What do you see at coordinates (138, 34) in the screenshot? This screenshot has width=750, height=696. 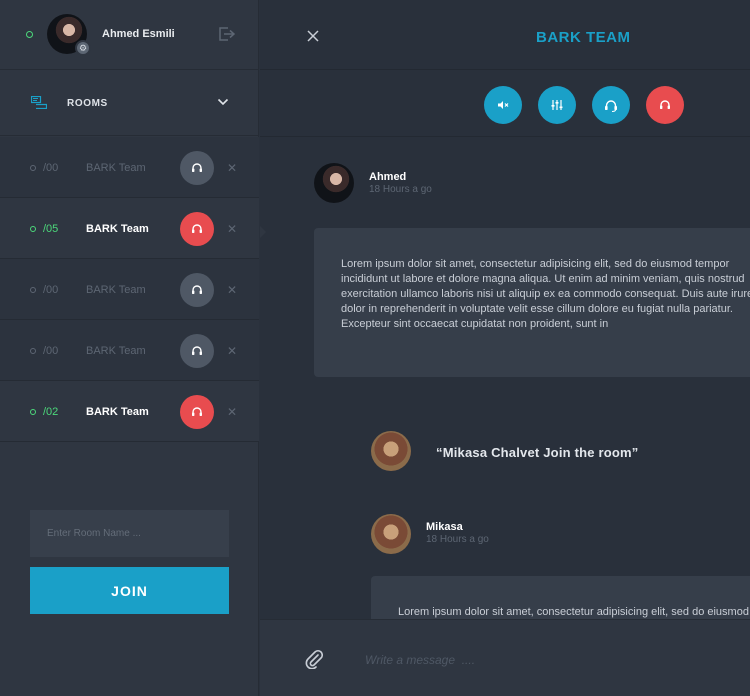 I see `username: Ahmed Esmili` at bounding box center [138, 34].